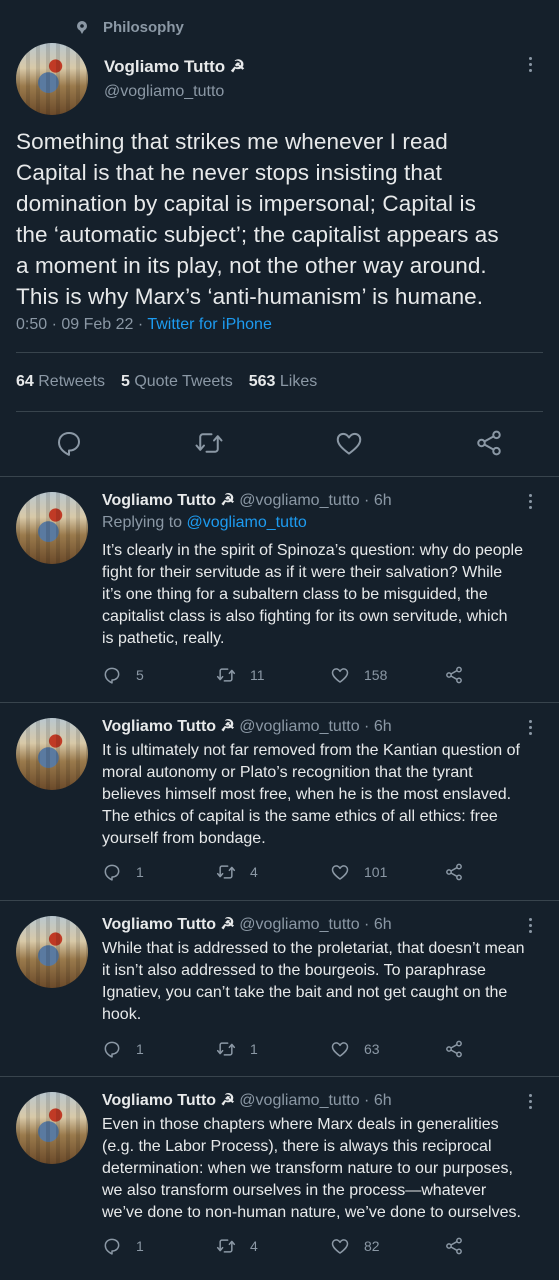 This screenshot has width=559, height=1280. Describe the element at coordinates (376, 675) in the screenshot. I see `like-count: 158` at that location.